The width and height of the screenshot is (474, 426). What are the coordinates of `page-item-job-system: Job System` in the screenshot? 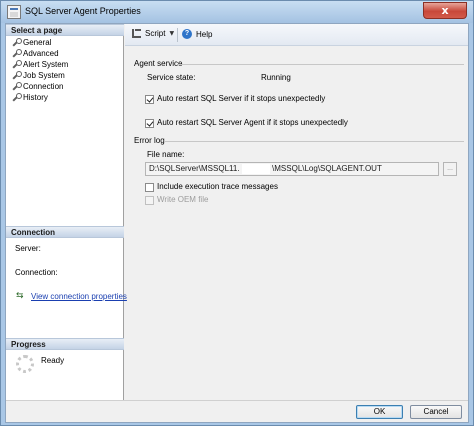 It's located at (38, 75).